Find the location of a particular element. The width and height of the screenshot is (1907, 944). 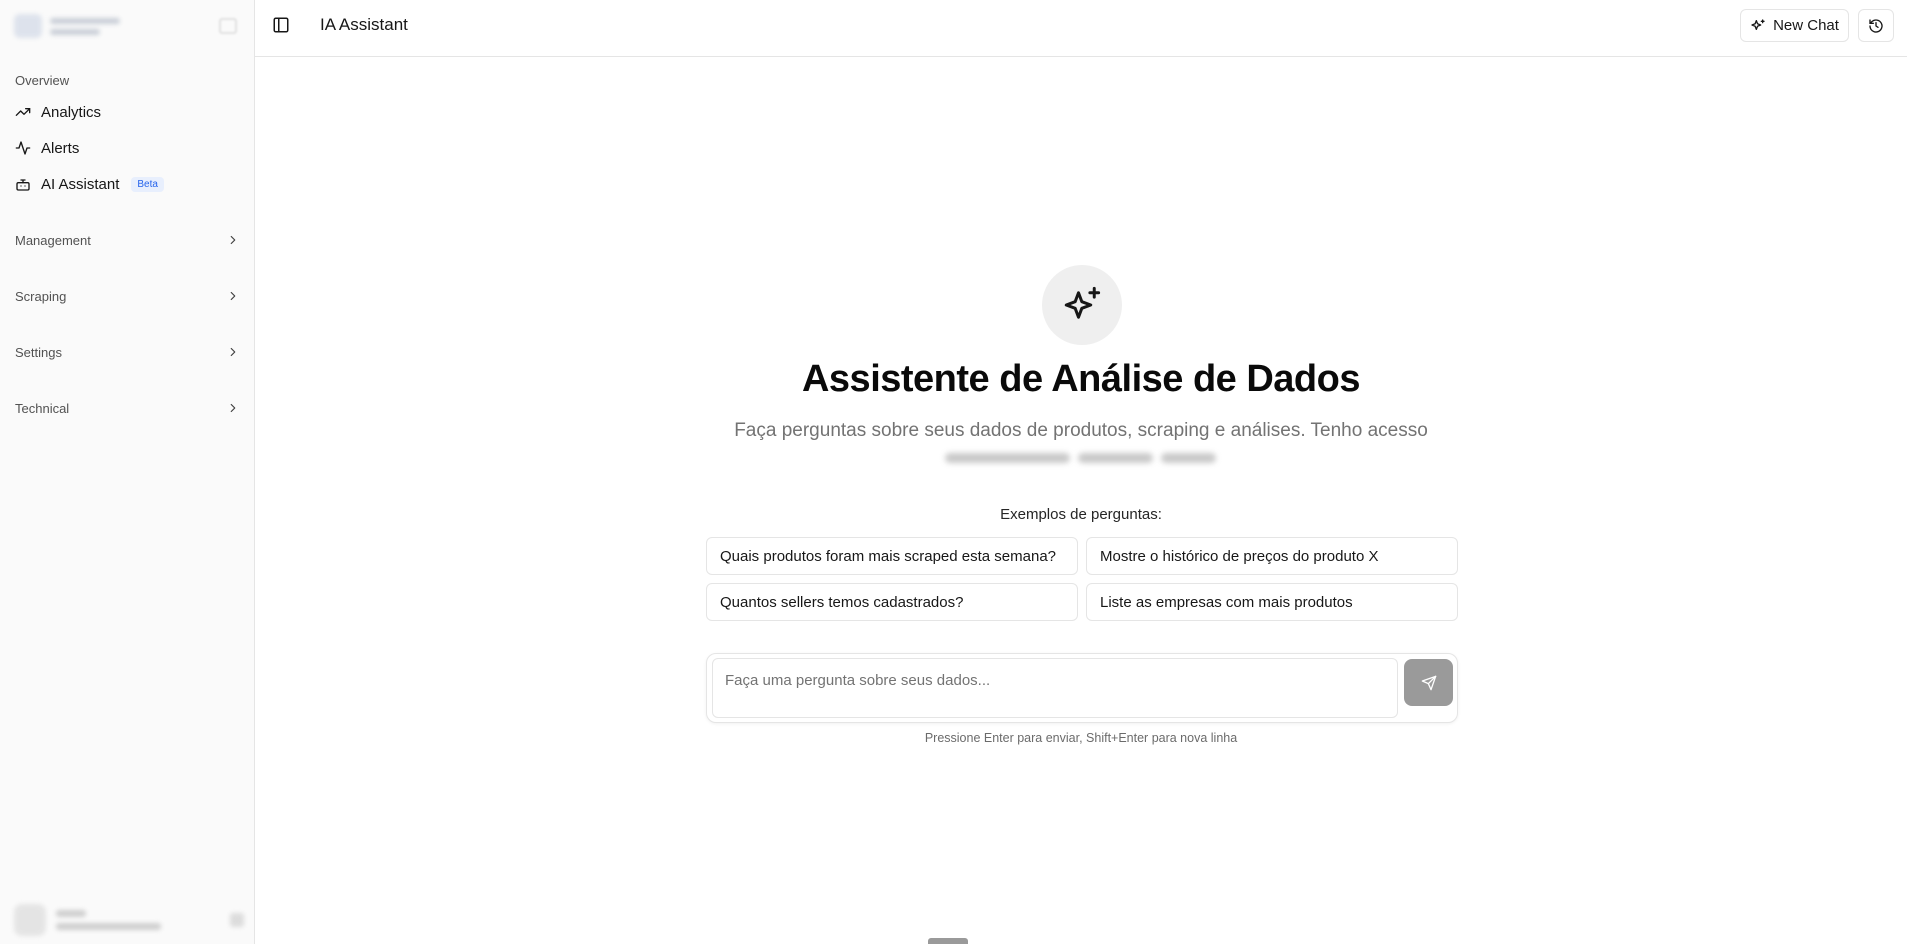

panel-left-icon is located at coordinates (281, 25).